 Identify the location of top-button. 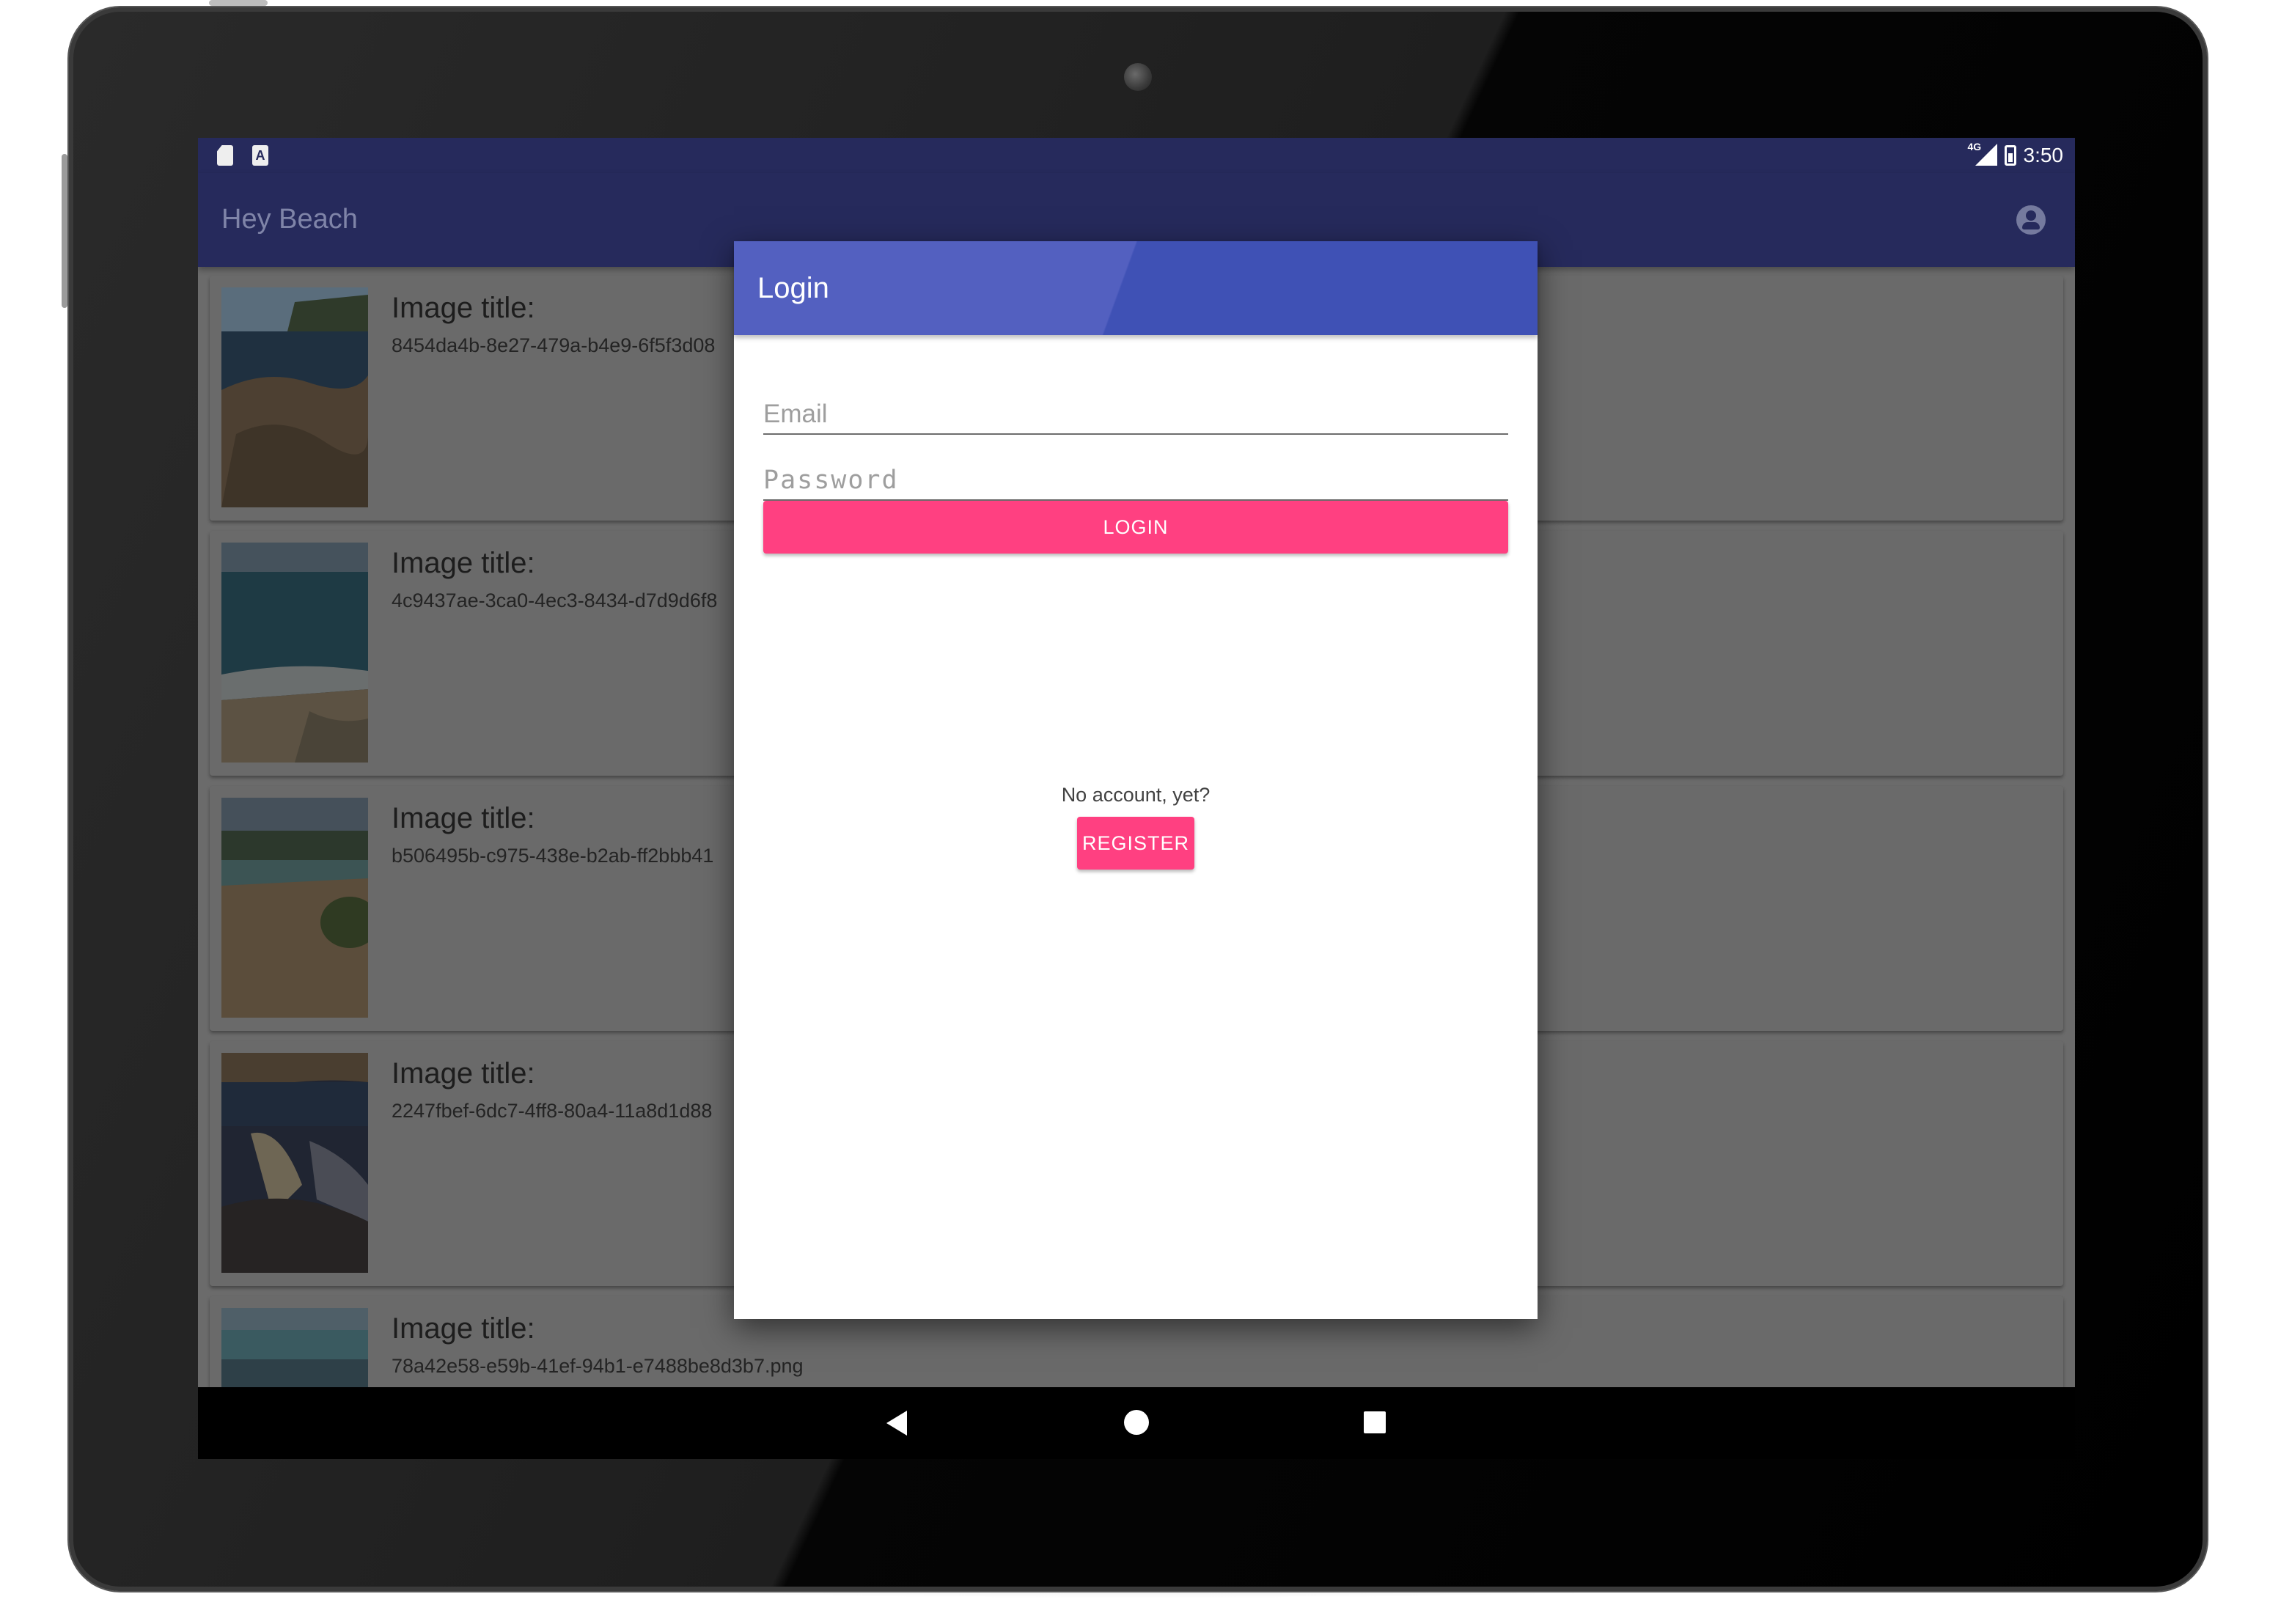
(239, 3).